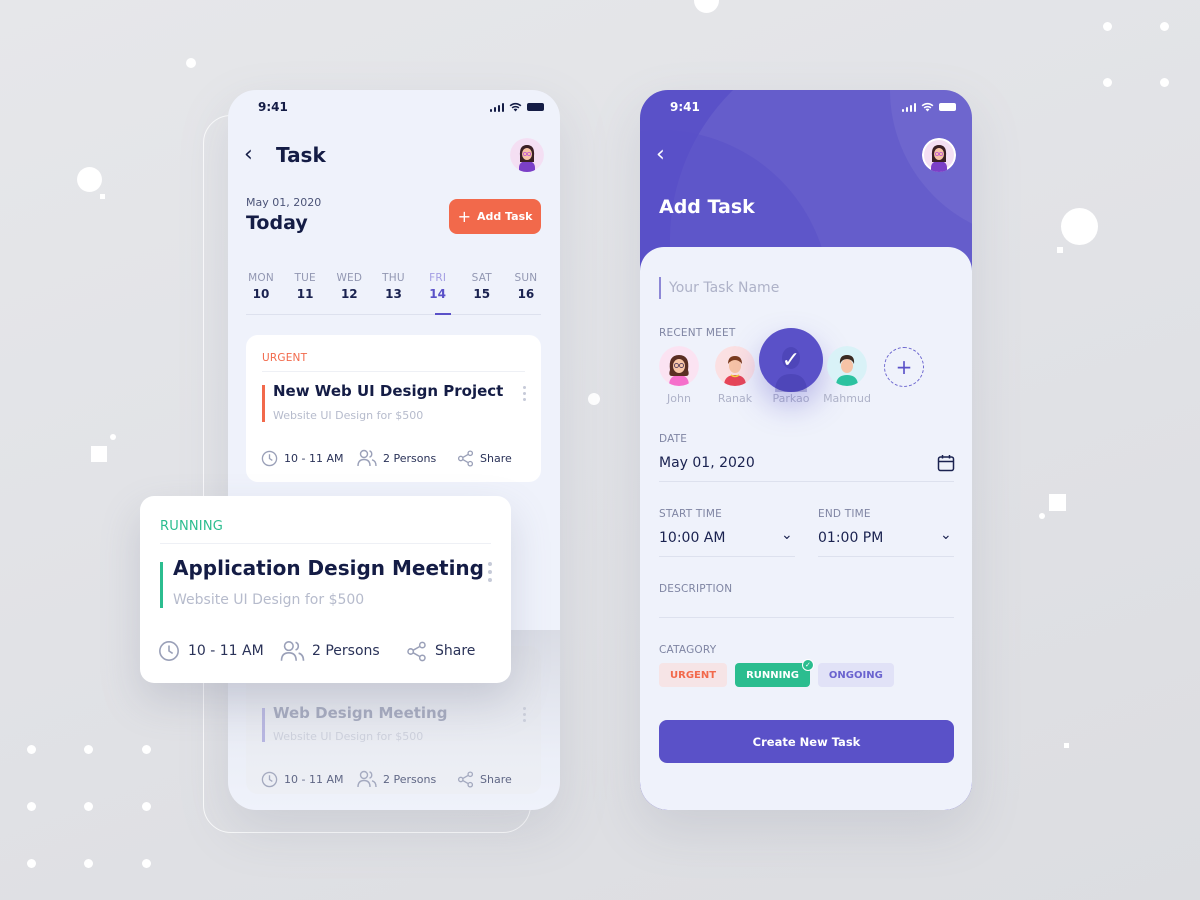 This screenshot has width=1200, height=900. I want to click on add-person-button: +, so click(904, 367).